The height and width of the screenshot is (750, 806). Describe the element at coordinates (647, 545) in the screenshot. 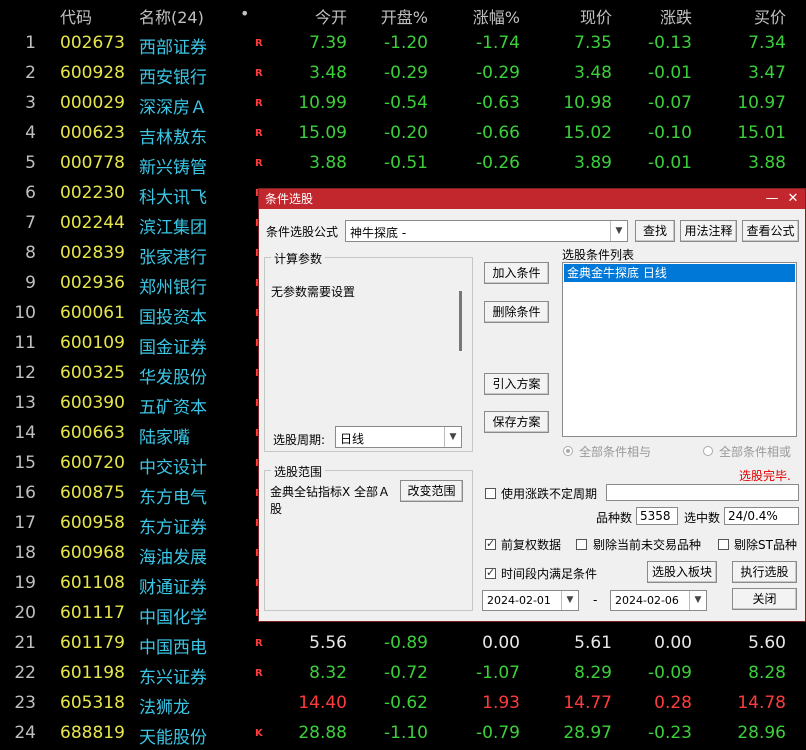

I see `exclude-untraded-label: 剔除当前未交易品种` at that location.